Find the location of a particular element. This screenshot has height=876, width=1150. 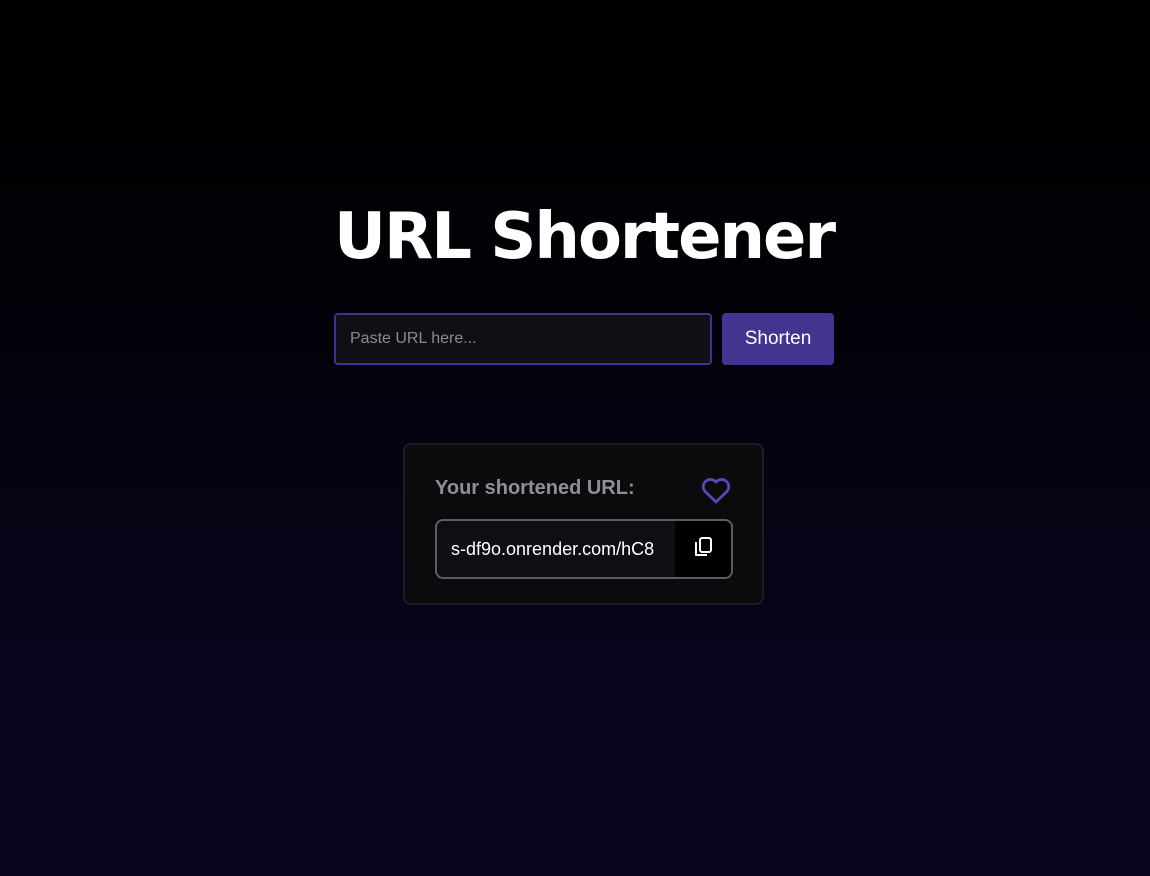

result-label: Your shortened URL: is located at coordinates (535, 488).